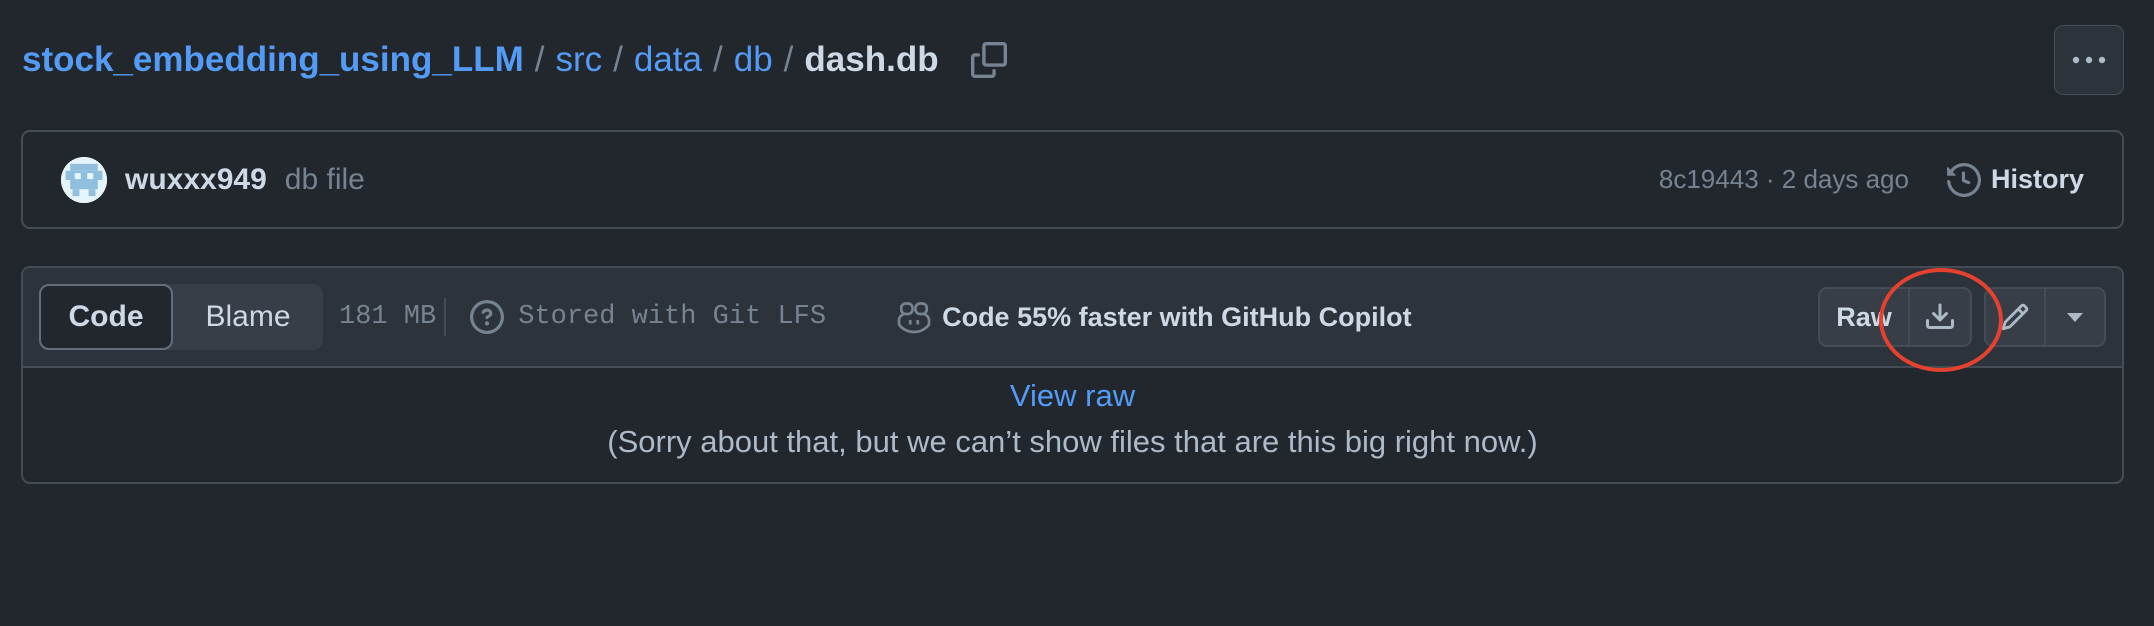 The width and height of the screenshot is (2154, 626). I want to click on edit-file-button, so click(2016, 317).